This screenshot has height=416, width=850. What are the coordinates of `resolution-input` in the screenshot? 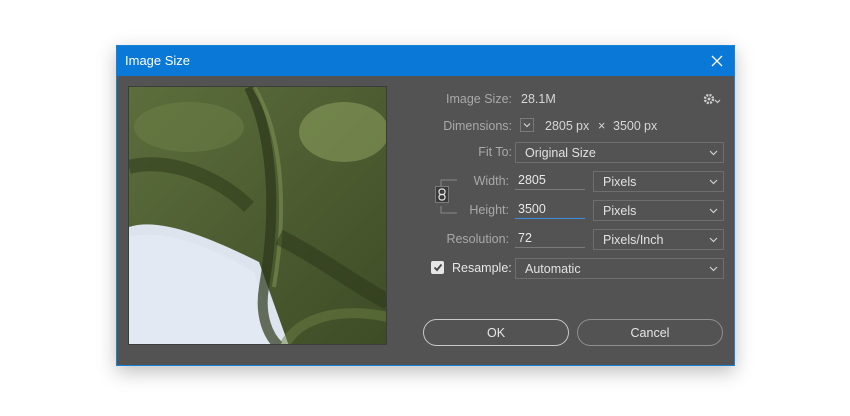 It's located at (550, 238).